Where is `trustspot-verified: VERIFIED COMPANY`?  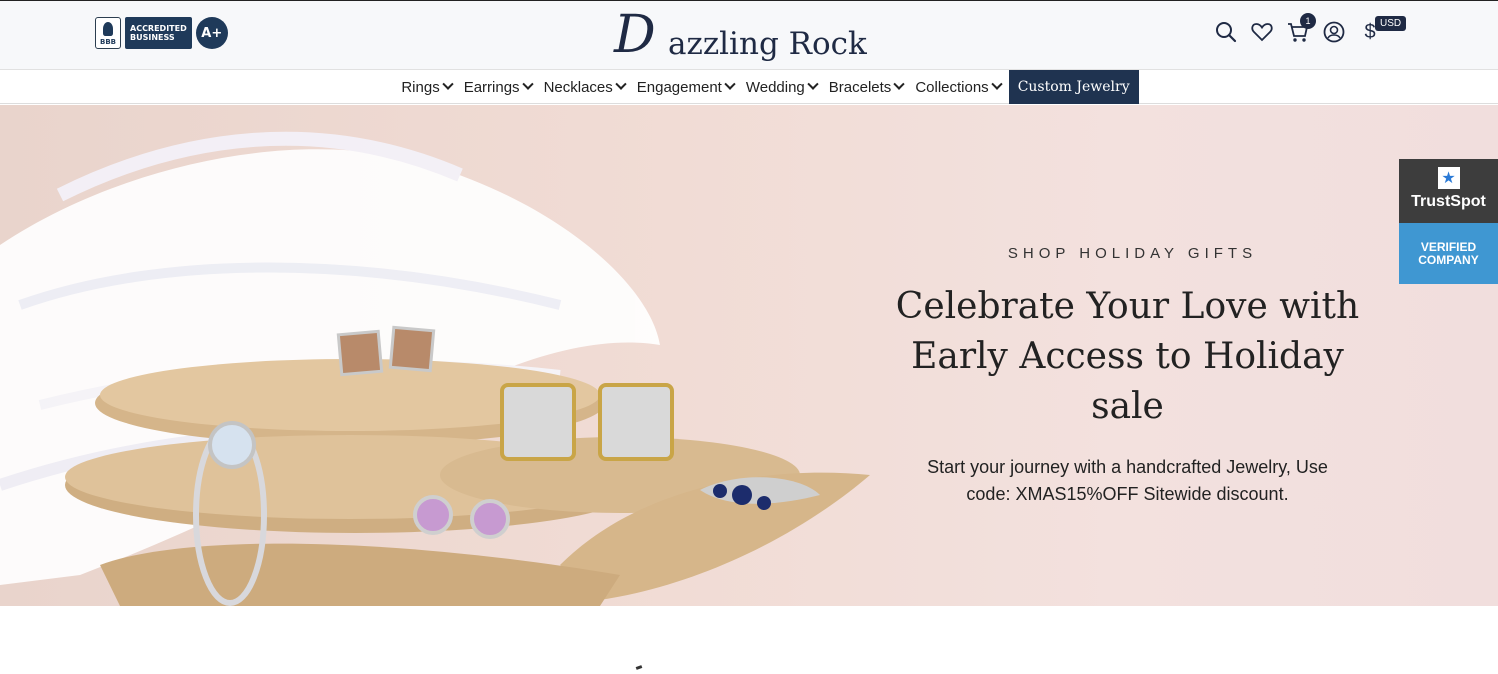 trustspot-verified: VERIFIED COMPANY is located at coordinates (1448, 253).